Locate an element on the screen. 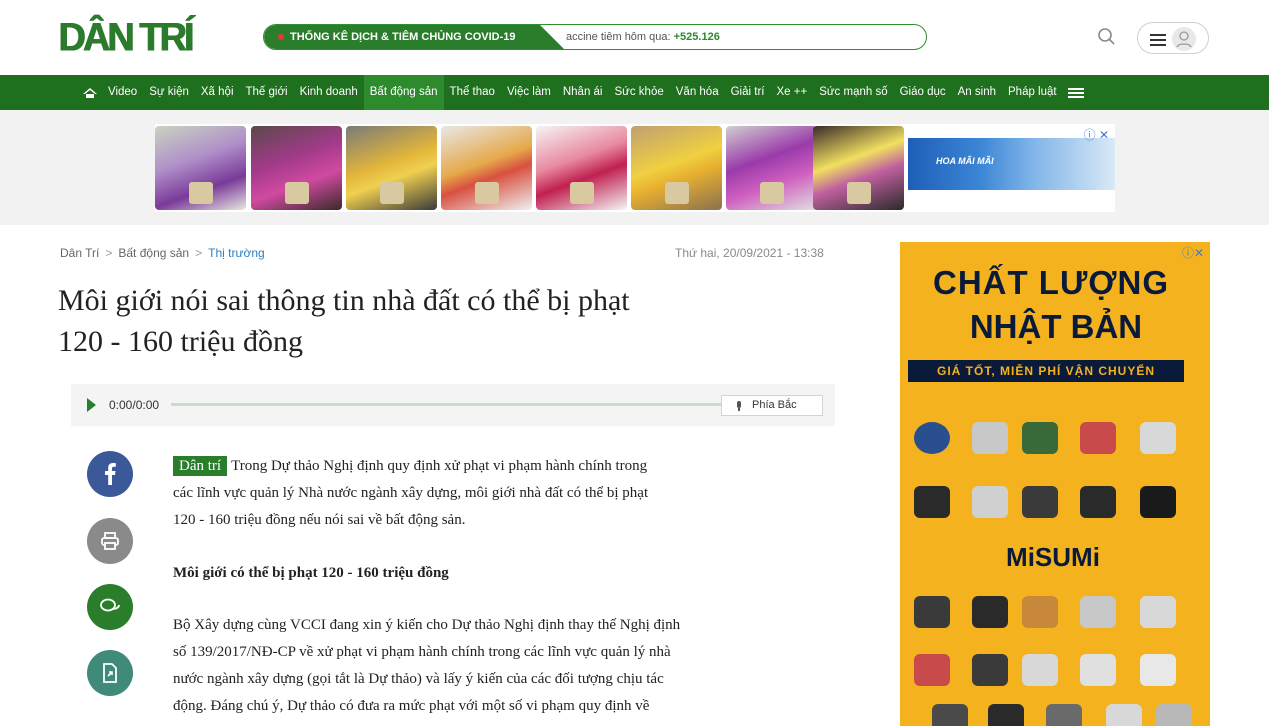 The width and height of the screenshot is (1269, 726). home-icon is located at coordinates (90, 92).